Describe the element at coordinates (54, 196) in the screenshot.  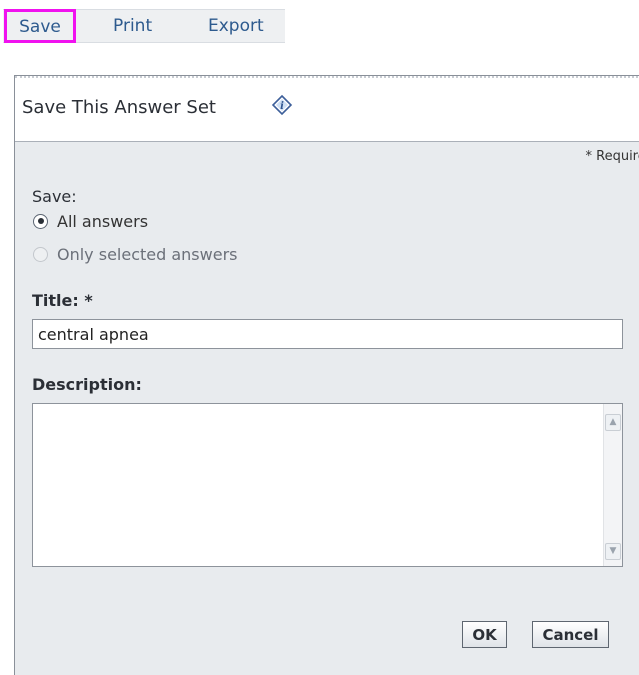
I see `save-options-label: Save:` at that location.